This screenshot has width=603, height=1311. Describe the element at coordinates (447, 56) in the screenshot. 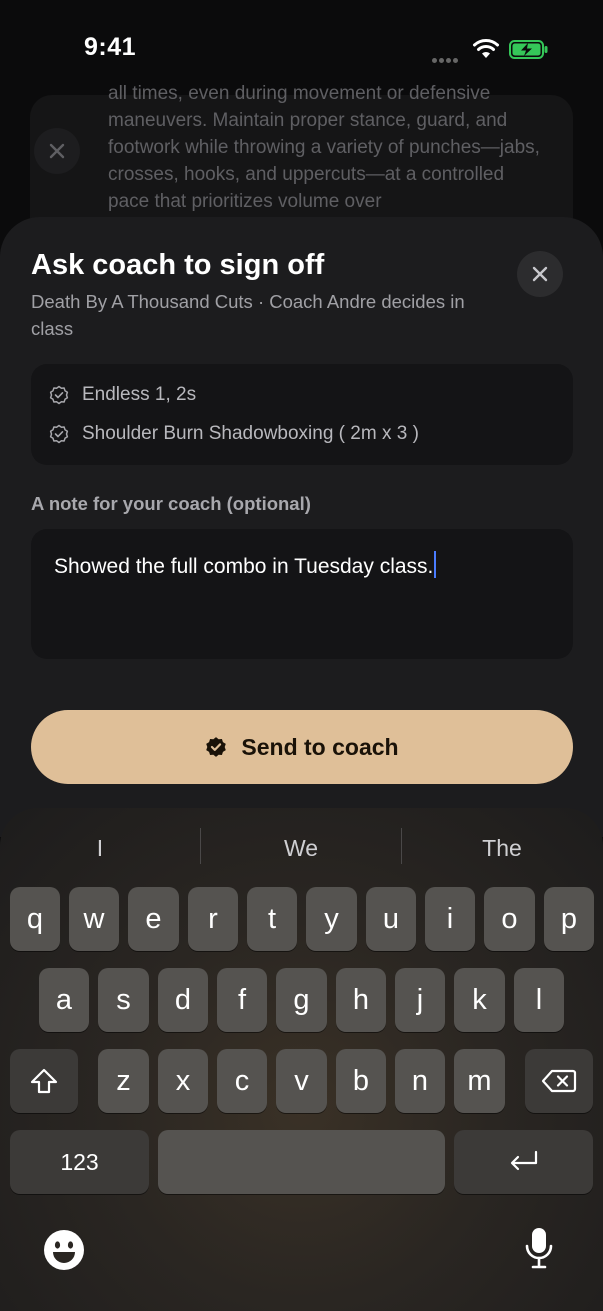

I see `cellular-signal-icon` at that location.